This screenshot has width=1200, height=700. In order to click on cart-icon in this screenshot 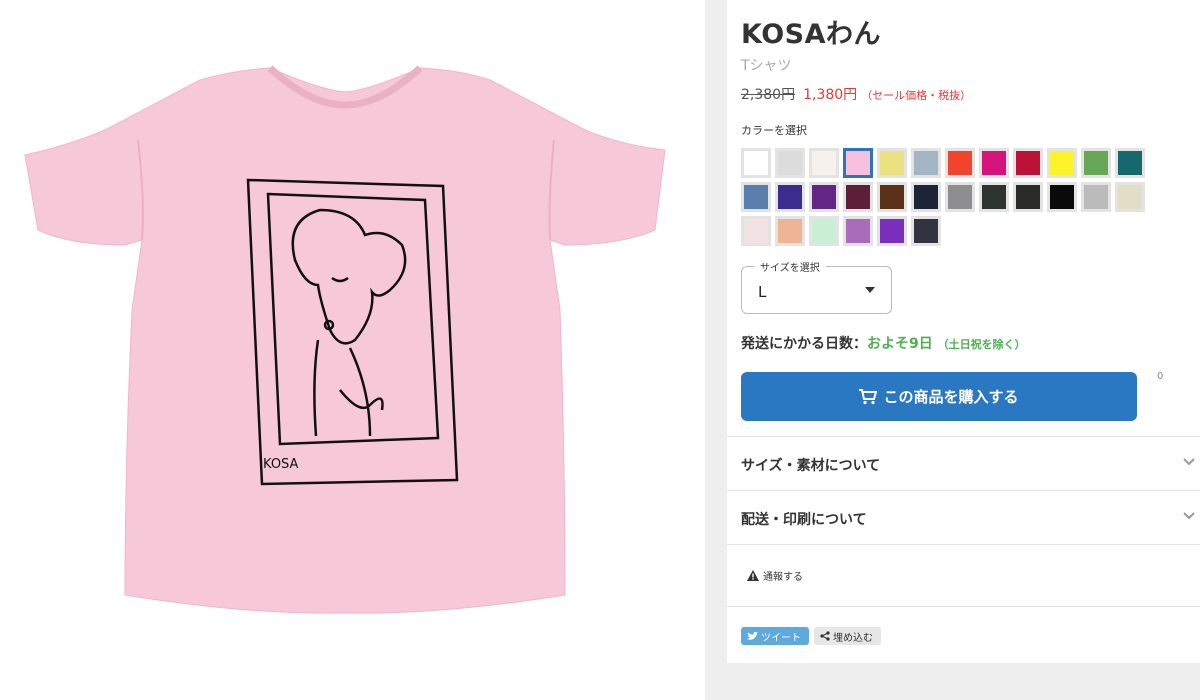, I will do `click(868, 396)`.